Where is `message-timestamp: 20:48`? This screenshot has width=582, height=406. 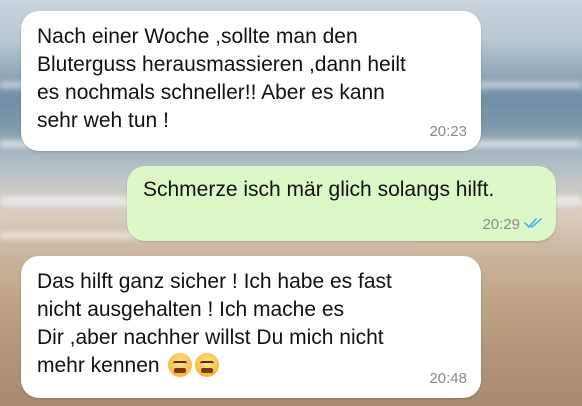 message-timestamp: 20:48 is located at coordinates (448, 379).